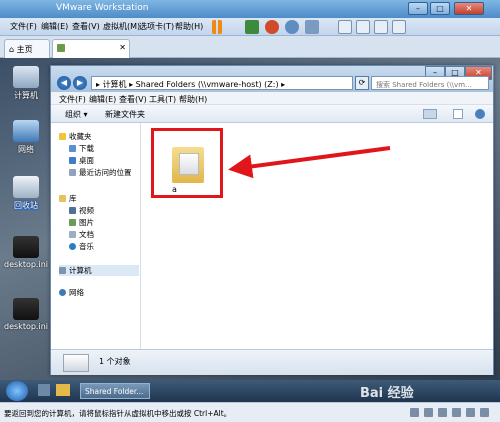  Describe the element at coordinates (399, 27) in the screenshot. I see `console-view-icon` at that location.